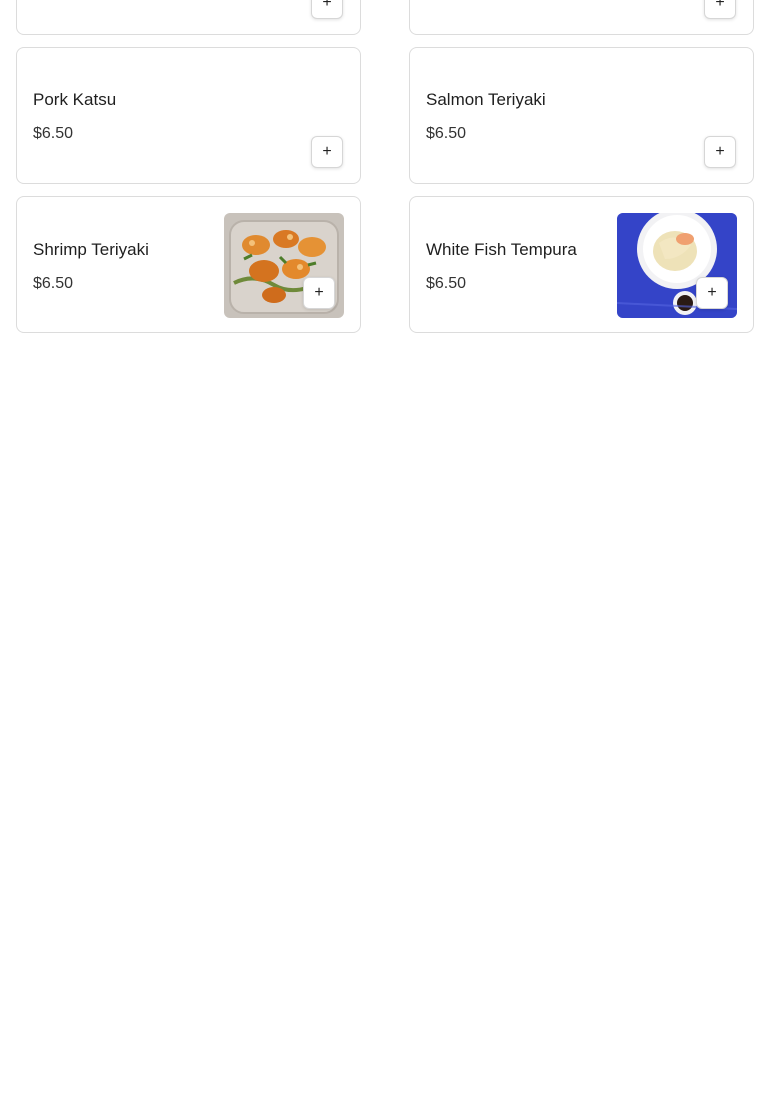  What do you see at coordinates (581, 115) in the screenshot?
I see `menu-item-card: Salmon Teriyaki $6.50 +` at bounding box center [581, 115].